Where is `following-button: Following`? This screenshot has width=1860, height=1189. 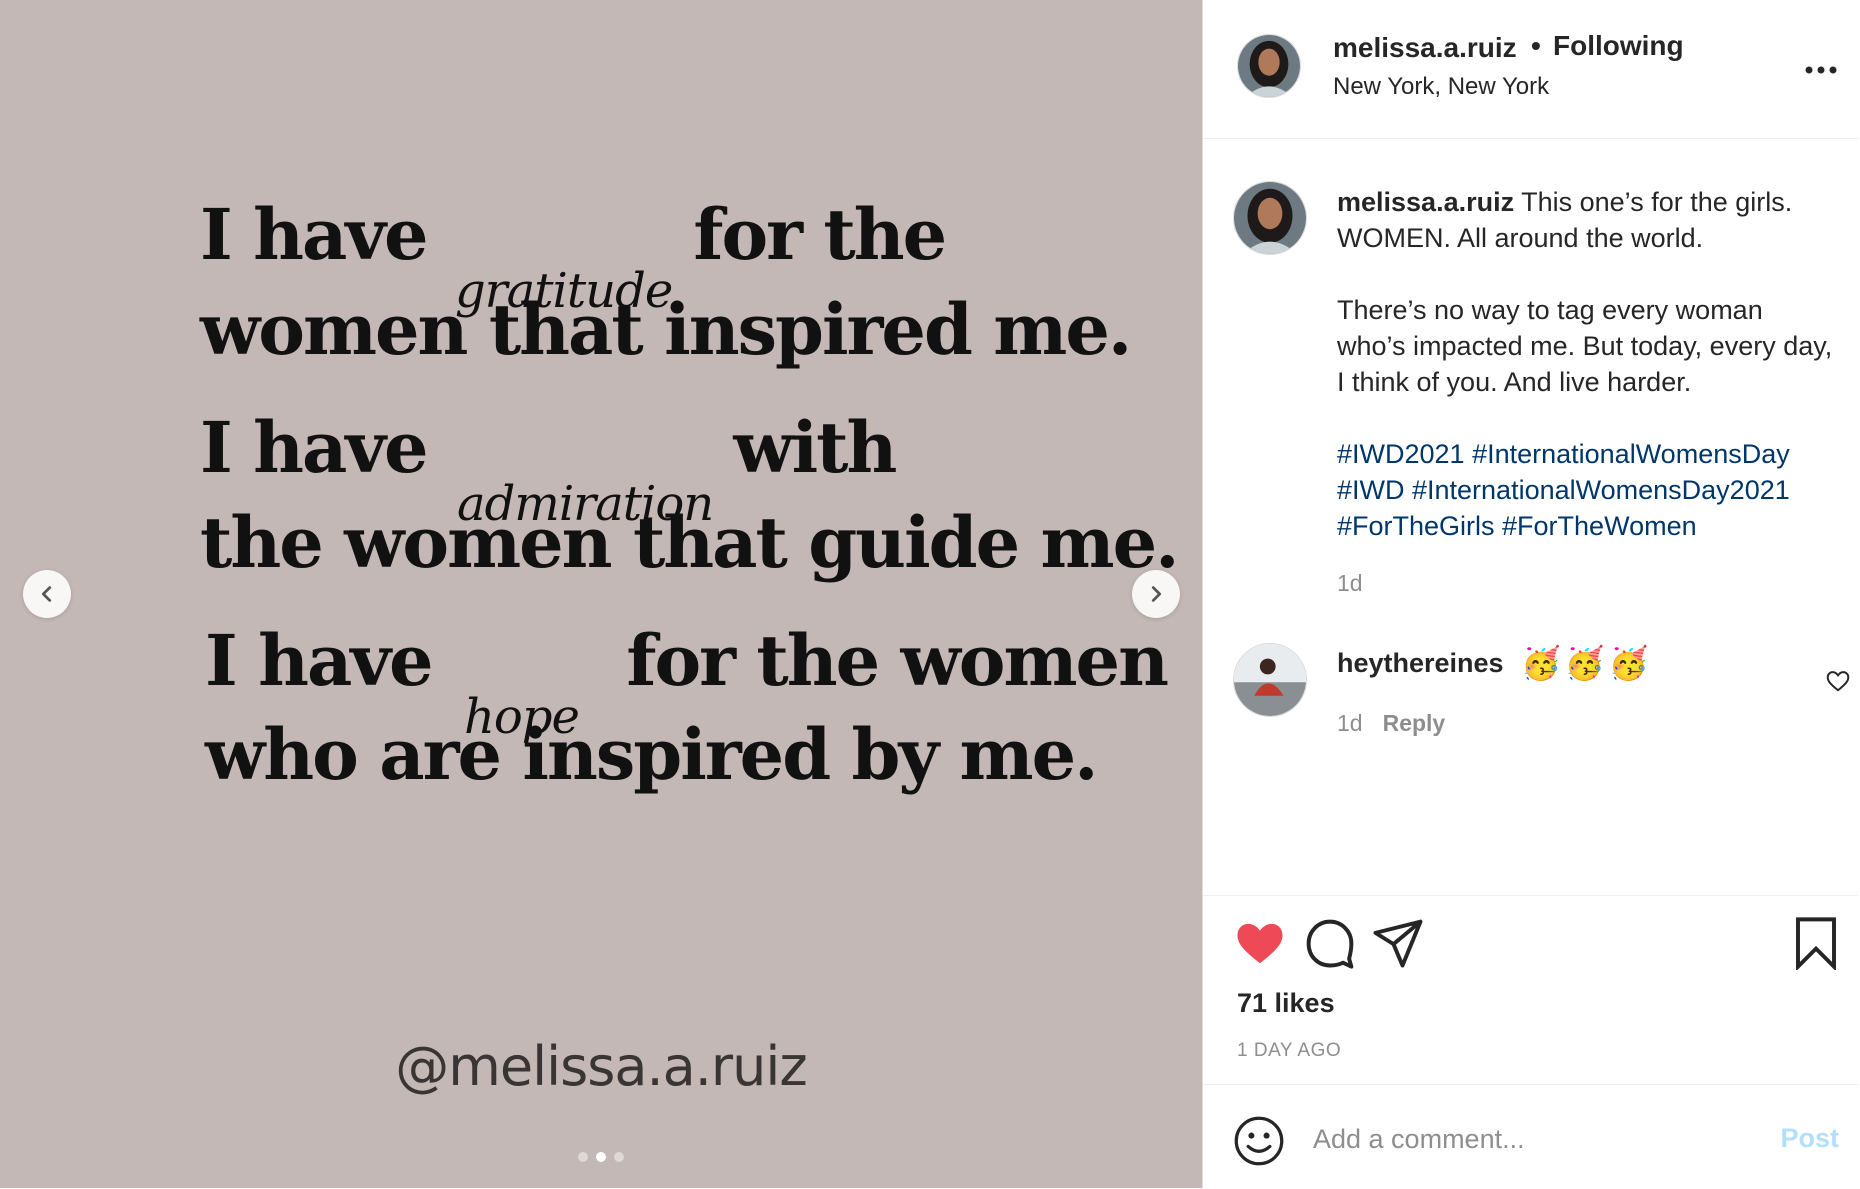 following-button: Following is located at coordinates (1618, 46).